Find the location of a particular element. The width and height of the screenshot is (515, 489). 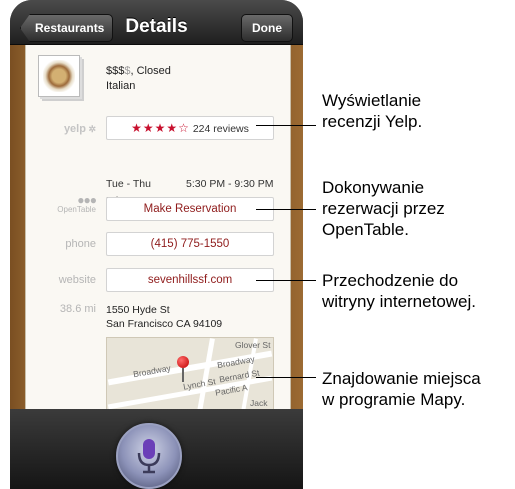

restaurant-photo is located at coordinates (59, 76).